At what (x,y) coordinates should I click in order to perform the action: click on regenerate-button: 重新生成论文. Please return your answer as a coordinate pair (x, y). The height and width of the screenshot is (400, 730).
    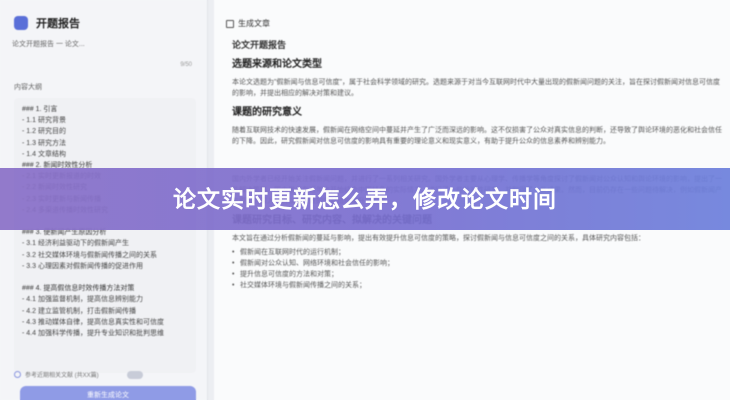
    Looking at the image, I should click on (108, 393).